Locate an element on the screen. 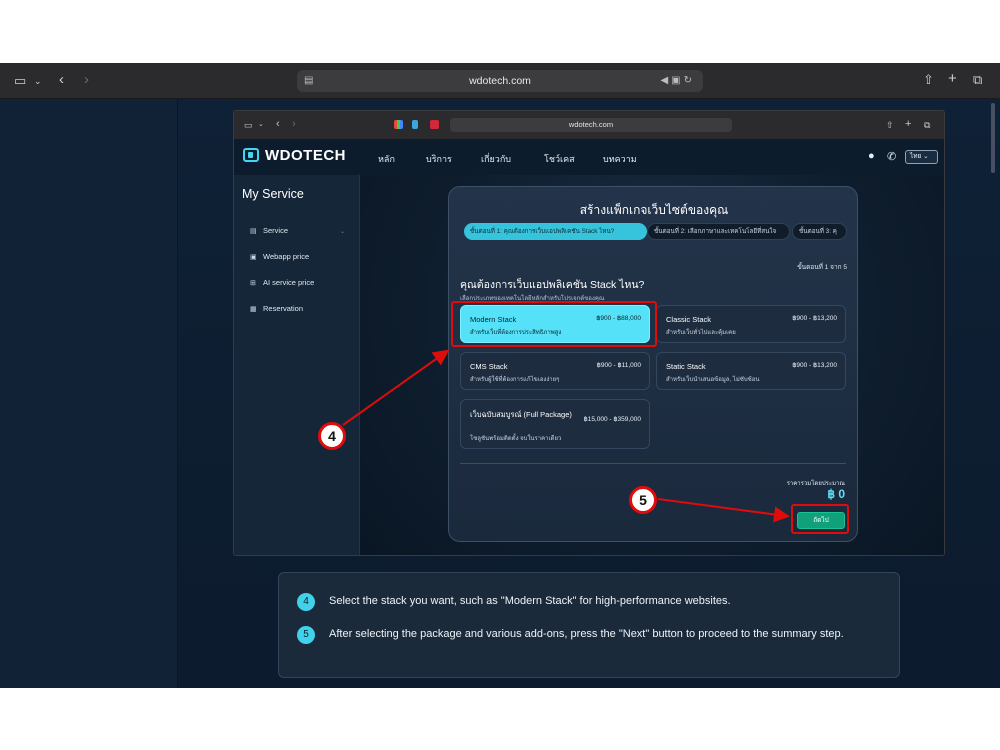 The height and width of the screenshot is (750, 1000). option-desc: โซลูชันพร้อมติดตั้ง จบในราคาเดียว is located at coordinates (516, 439).